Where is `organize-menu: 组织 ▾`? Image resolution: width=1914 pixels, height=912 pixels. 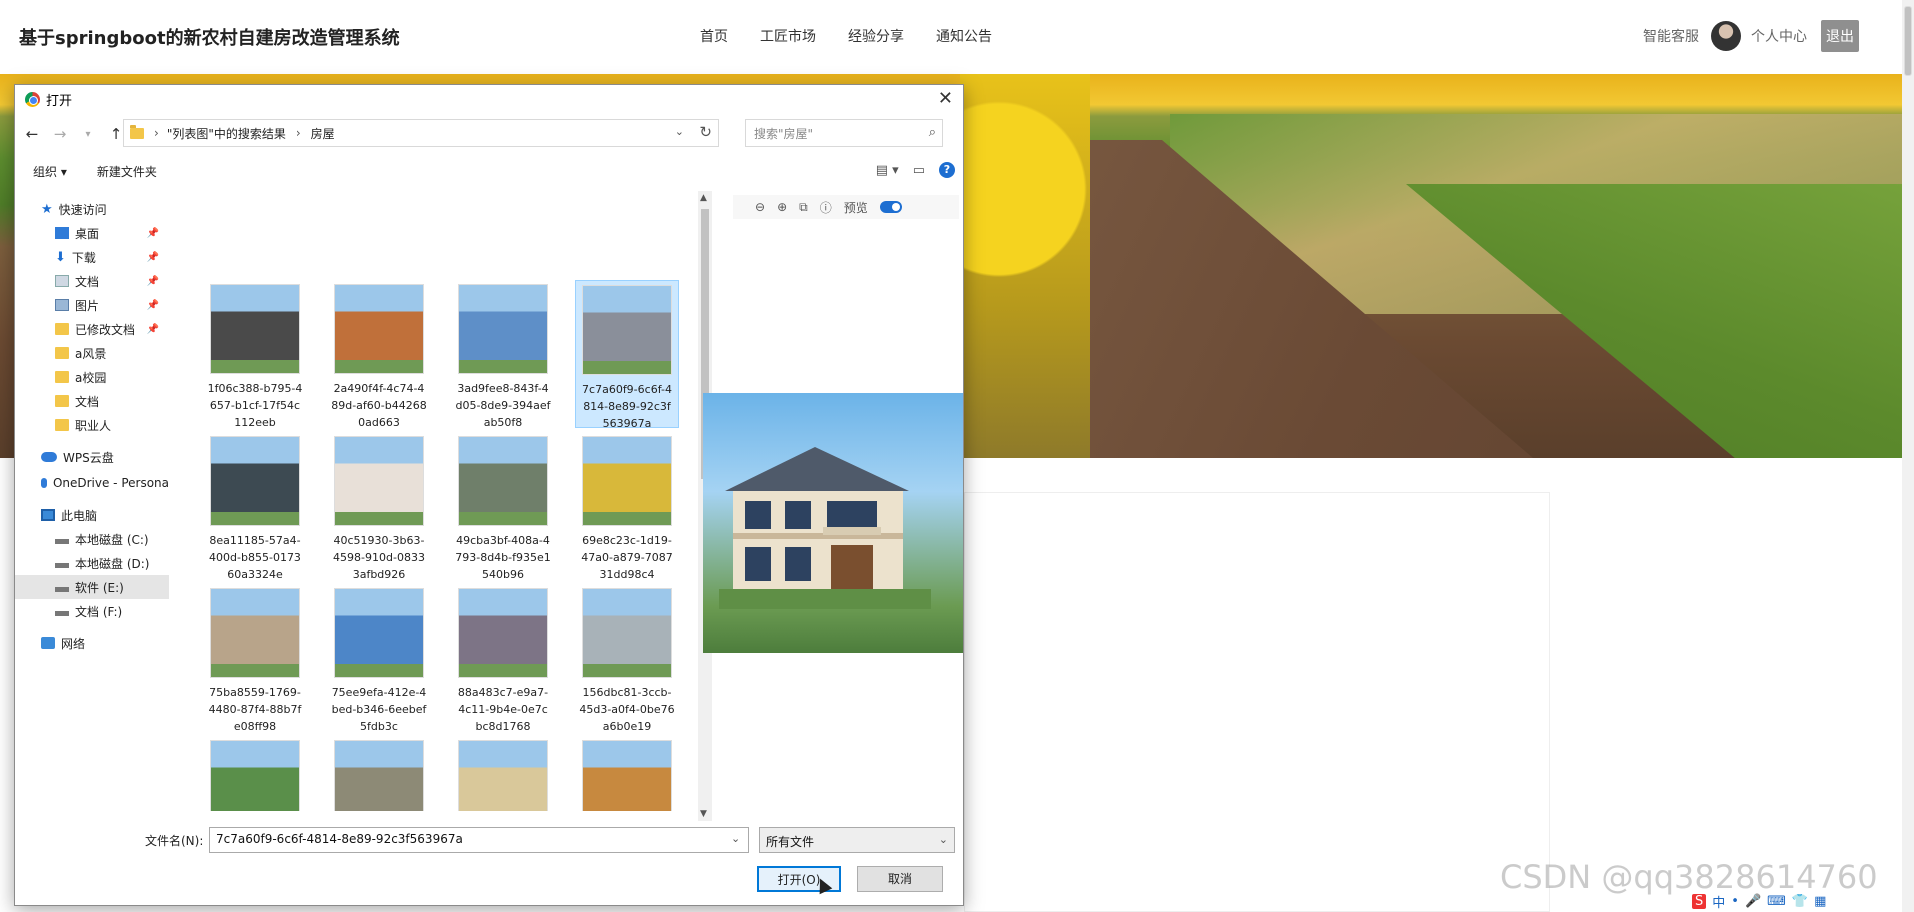 organize-menu: 组织 ▾ is located at coordinates (50, 171).